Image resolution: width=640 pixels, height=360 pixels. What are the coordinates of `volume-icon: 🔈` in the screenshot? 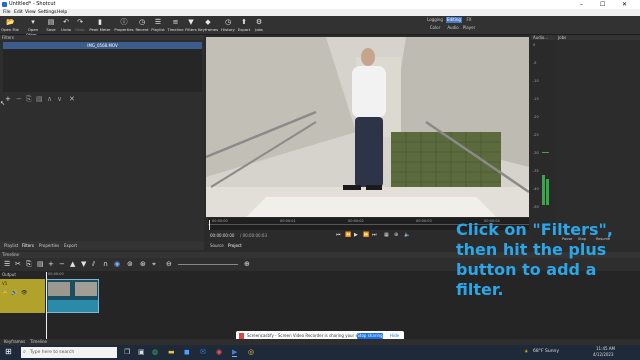 It's located at (407, 235).